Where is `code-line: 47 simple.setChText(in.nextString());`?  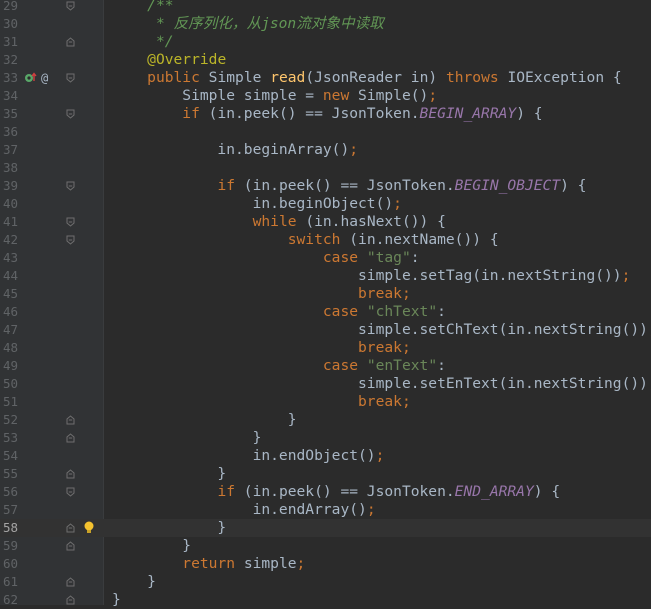
code-line: 47 simple.setChText(in.nextString()); is located at coordinates (325, 330).